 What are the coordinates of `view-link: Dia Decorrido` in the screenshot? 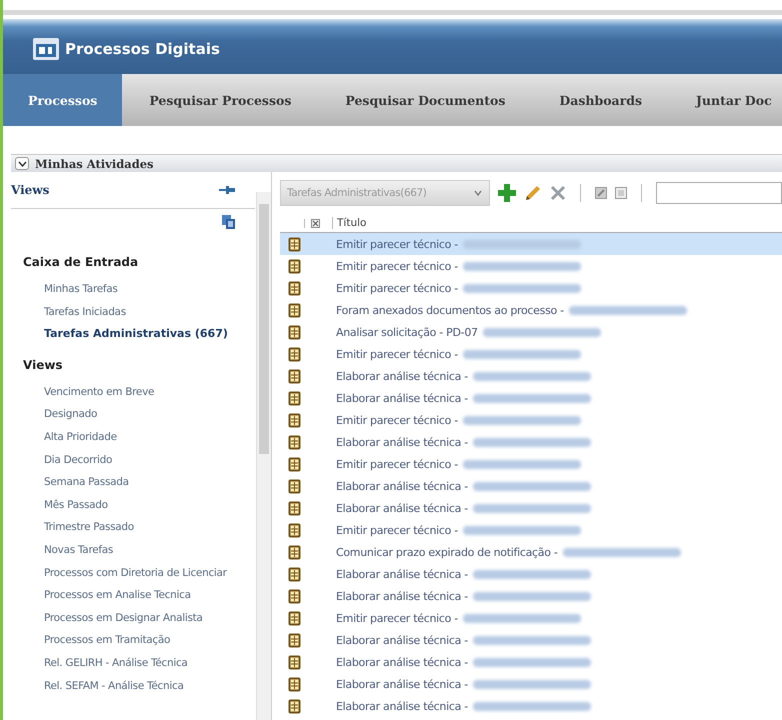 It's located at (123, 460).